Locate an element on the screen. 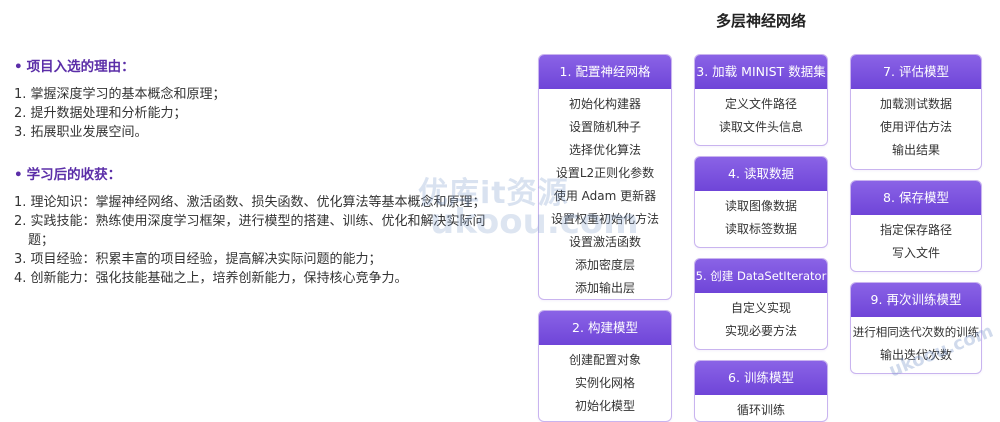 This screenshot has height=422, width=1000. card-item: 读取标签数据 is located at coordinates (760, 229).